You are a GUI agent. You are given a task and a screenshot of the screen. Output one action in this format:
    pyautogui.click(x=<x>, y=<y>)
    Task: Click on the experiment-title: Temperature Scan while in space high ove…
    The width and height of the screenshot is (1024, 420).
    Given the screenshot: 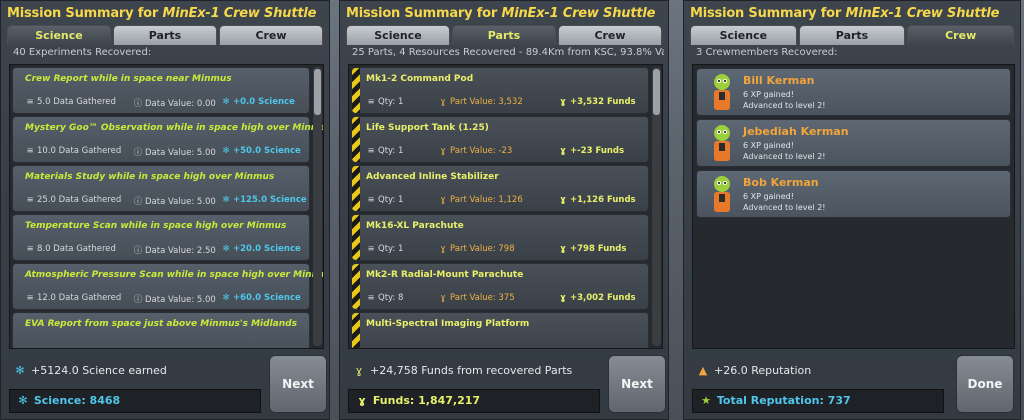 What is the action you would take?
    pyautogui.click(x=156, y=226)
    